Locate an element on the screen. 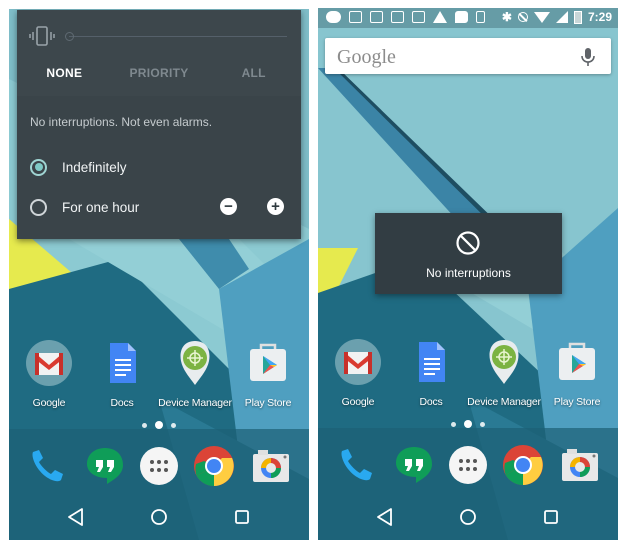 The image size is (628, 551). no-interruptions-toast: No interruptions is located at coordinates (468, 253).